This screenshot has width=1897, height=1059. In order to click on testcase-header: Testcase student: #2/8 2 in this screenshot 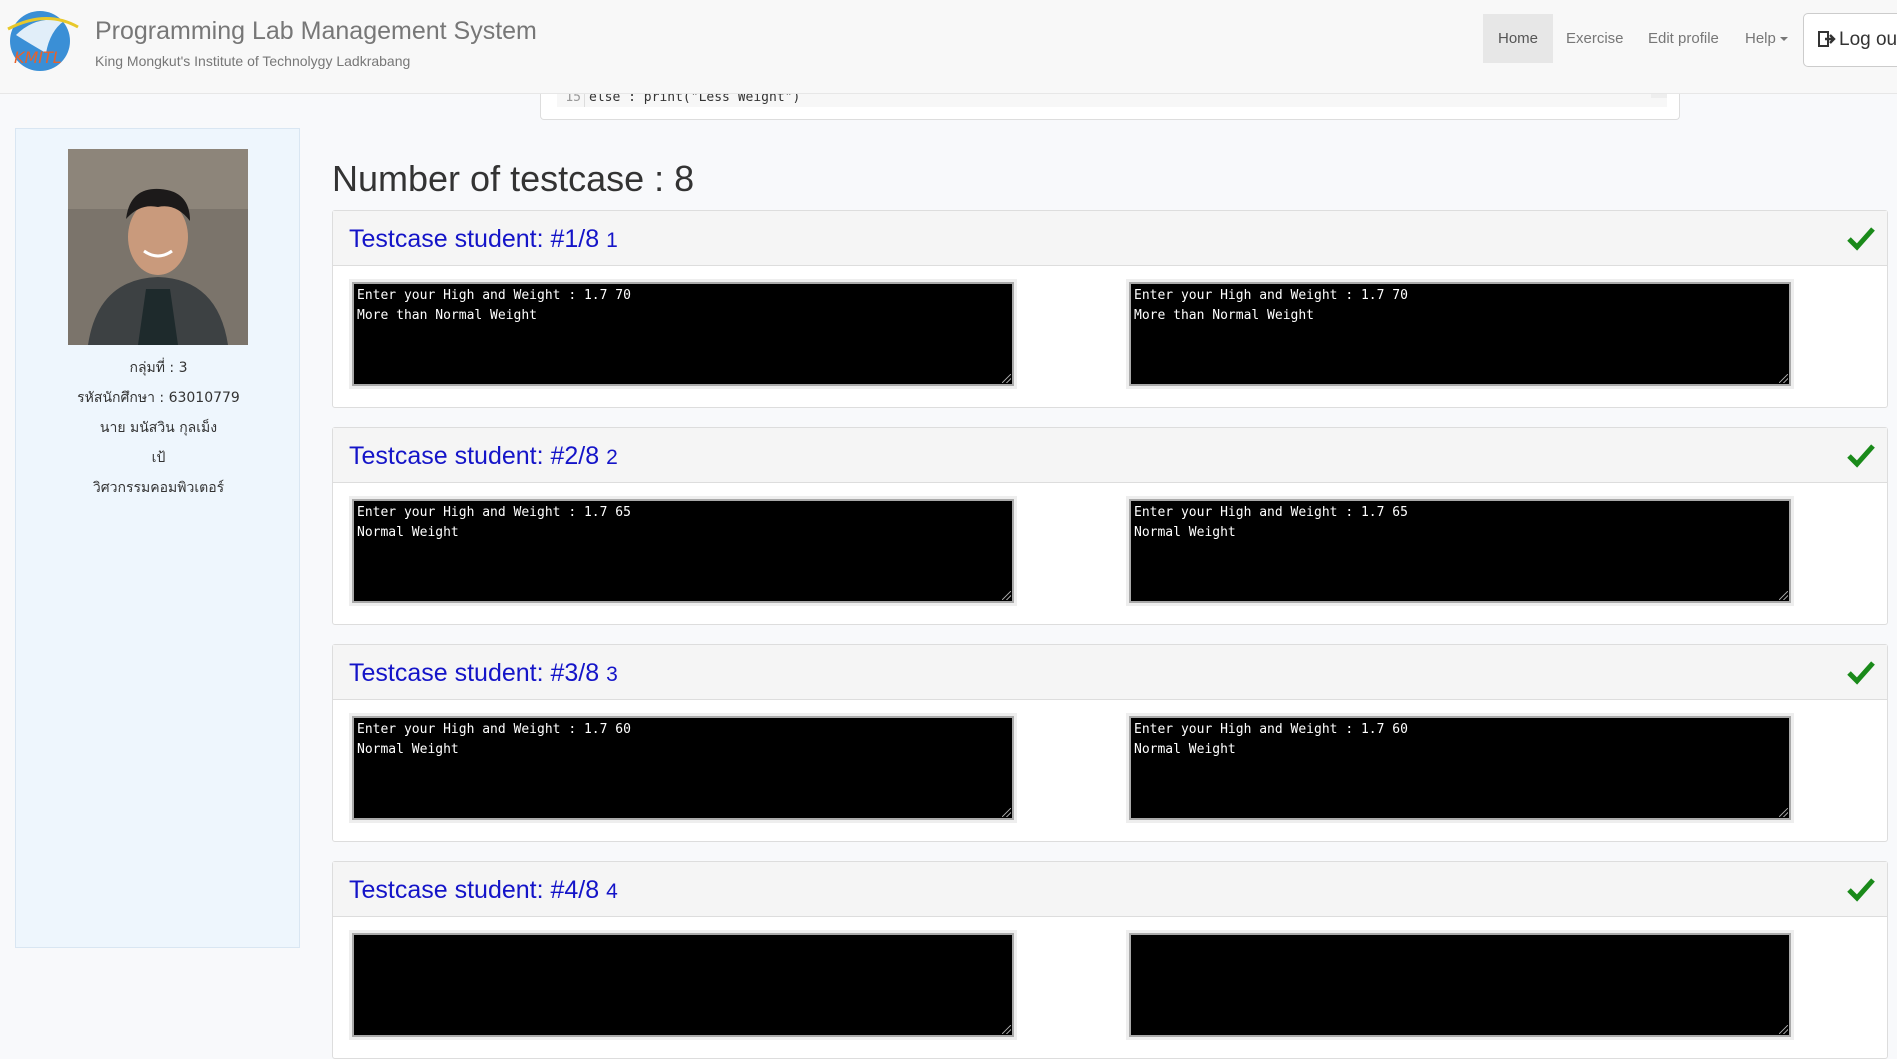, I will do `click(1110, 455)`.